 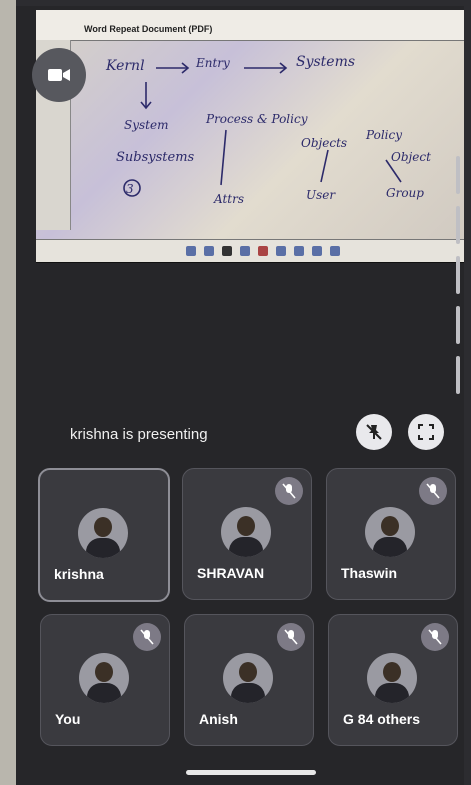 What do you see at coordinates (369, 573) in the screenshot?
I see `participant-name: Thaswin` at bounding box center [369, 573].